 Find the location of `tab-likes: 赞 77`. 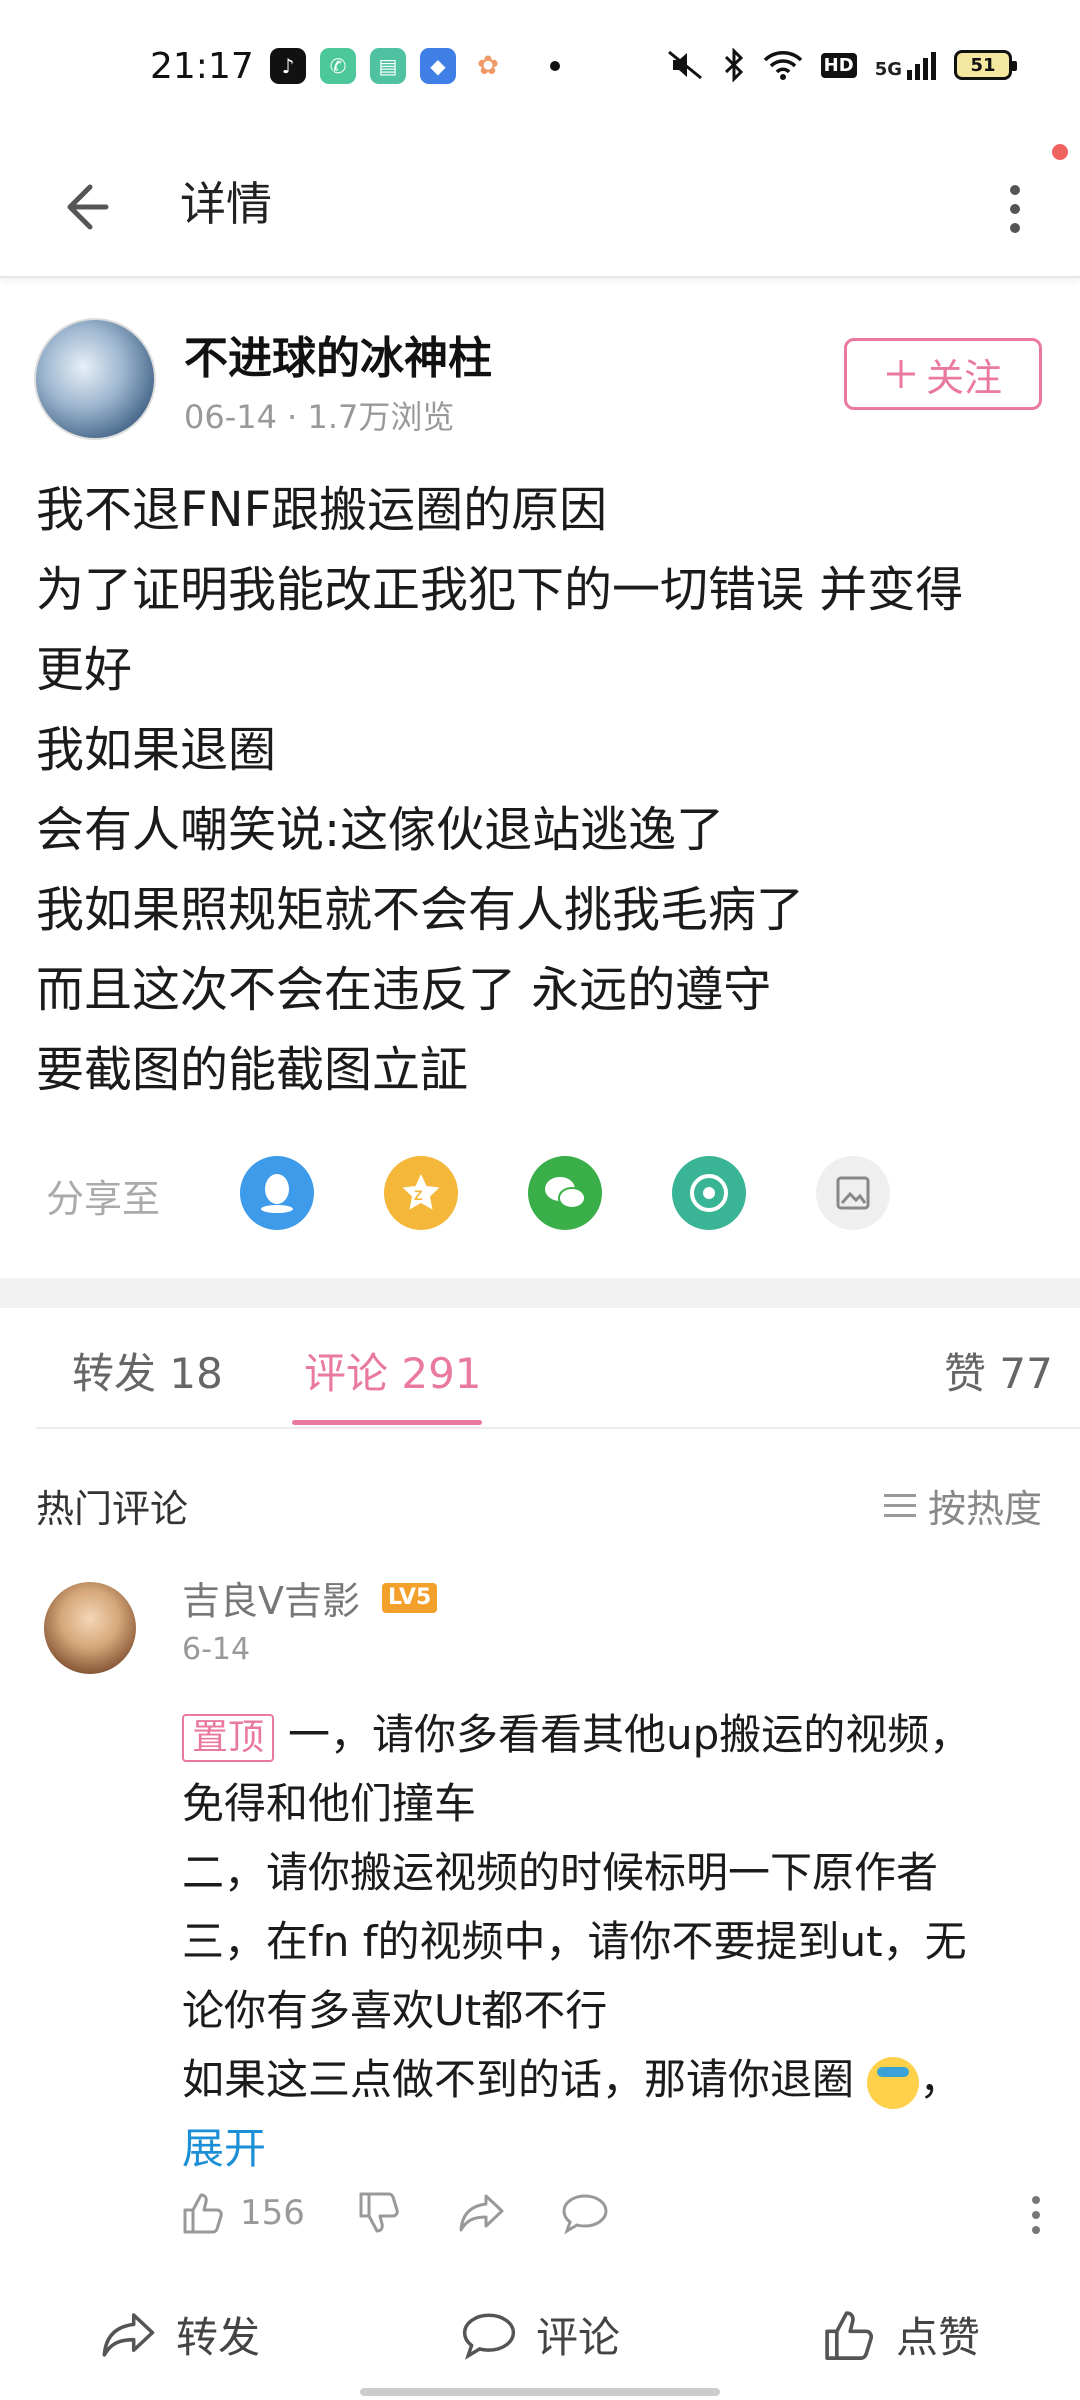

tab-likes: 赞 77 is located at coordinates (998, 1370).